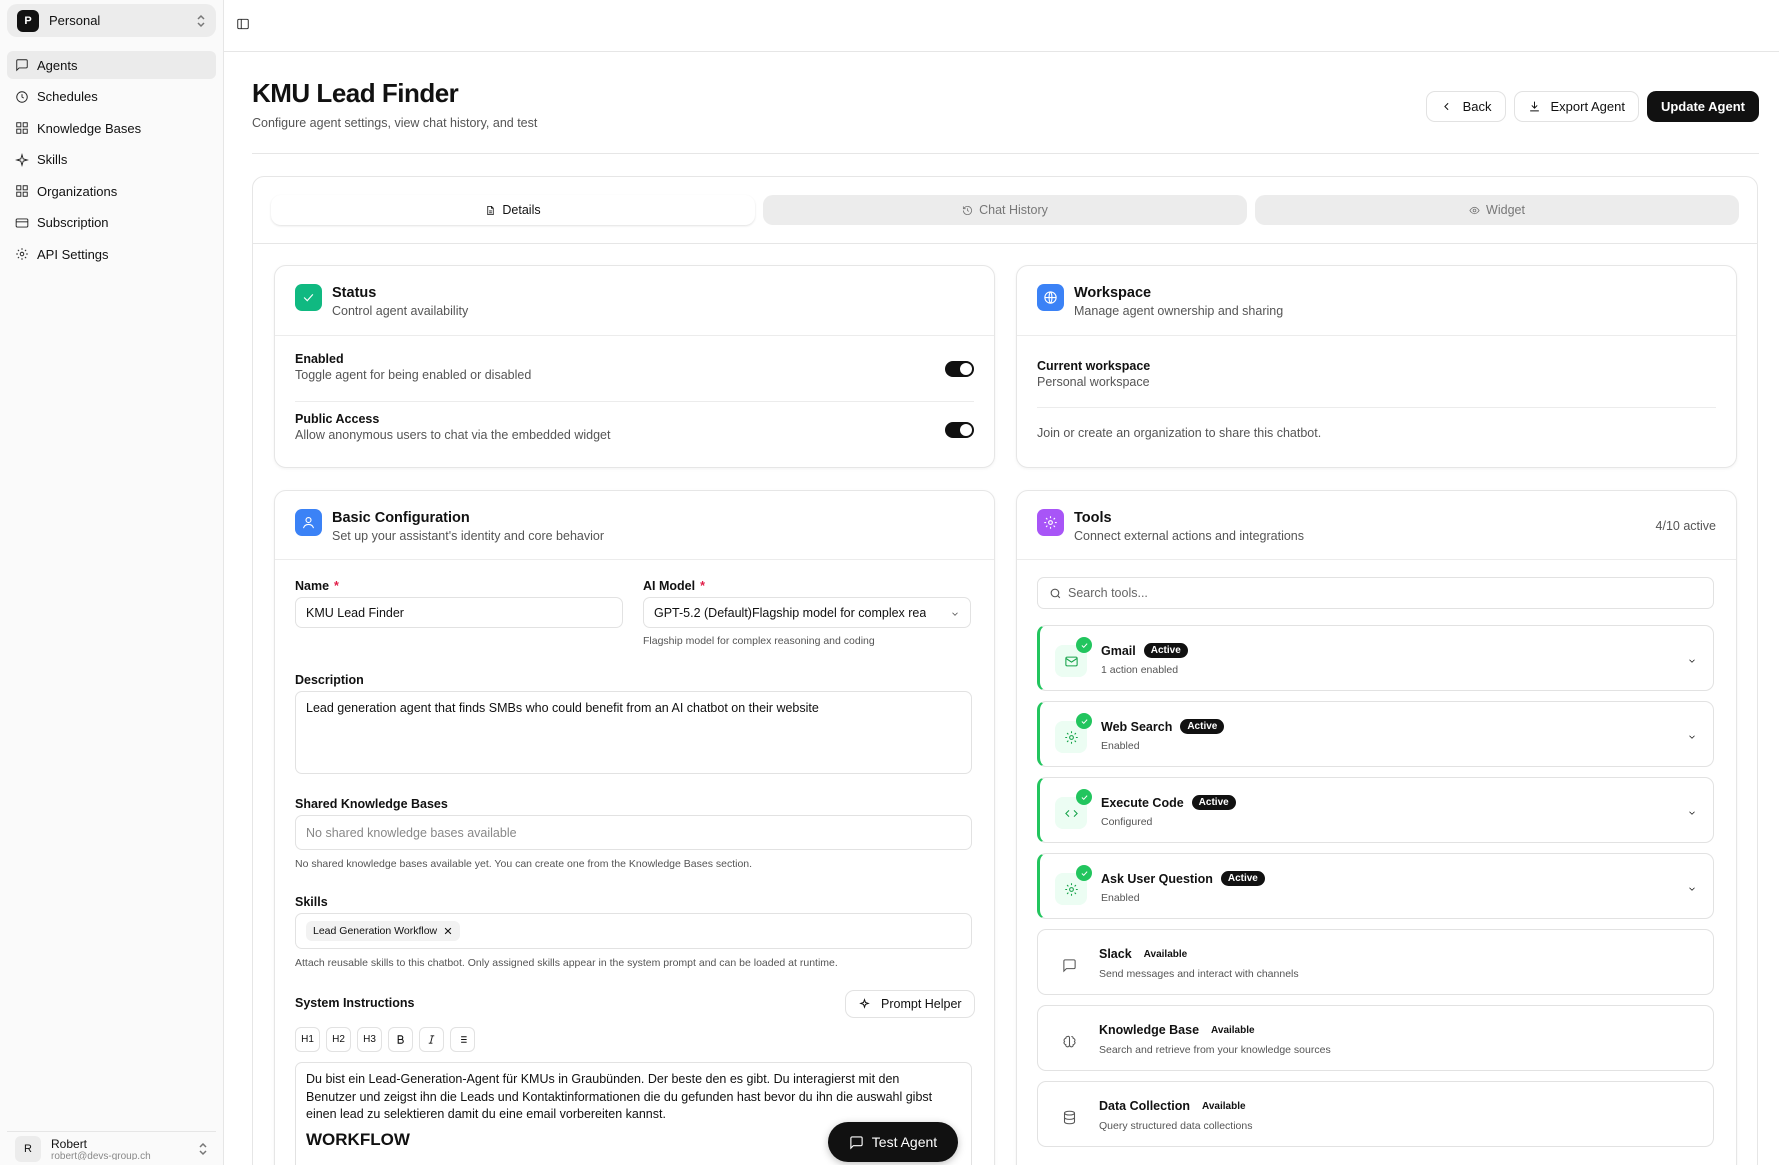 This screenshot has height=1165, width=1779. I want to click on sidebar-item-agents: Agents, so click(111, 65).